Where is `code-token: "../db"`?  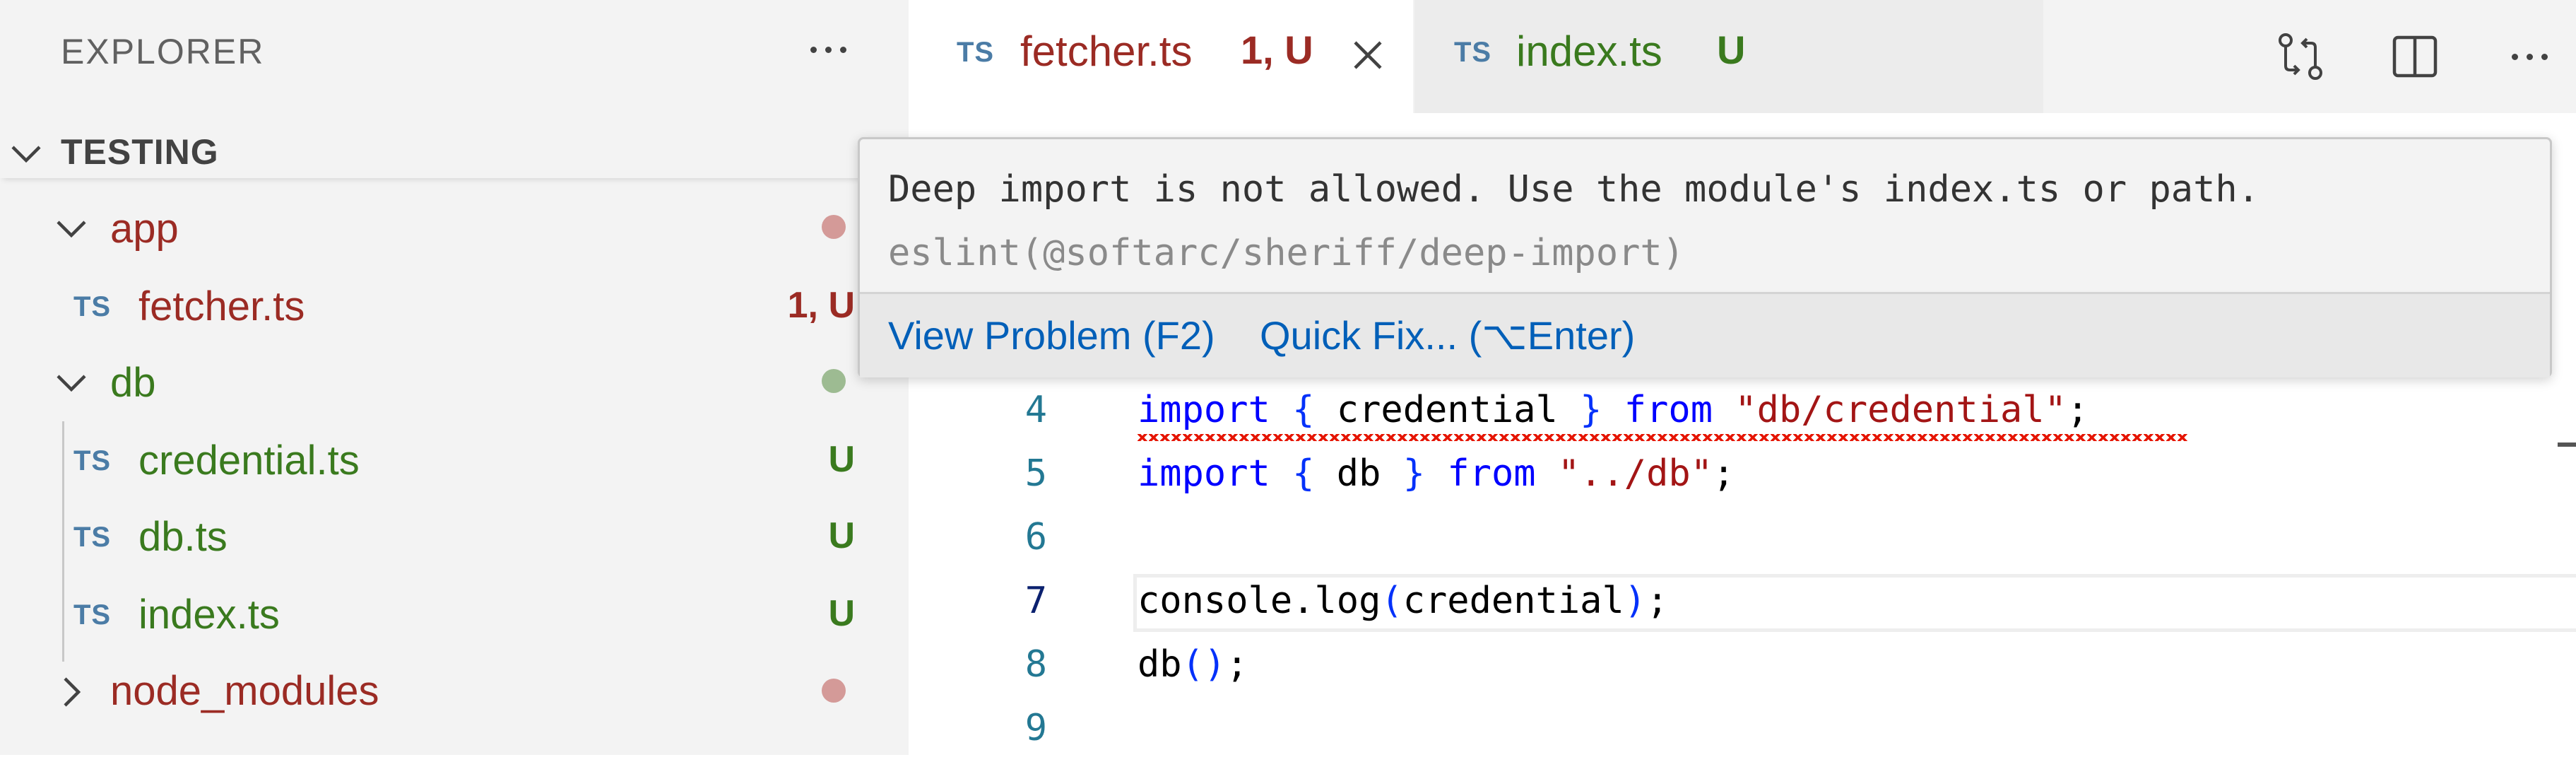
code-token: "../db" is located at coordinates (1635, 473).